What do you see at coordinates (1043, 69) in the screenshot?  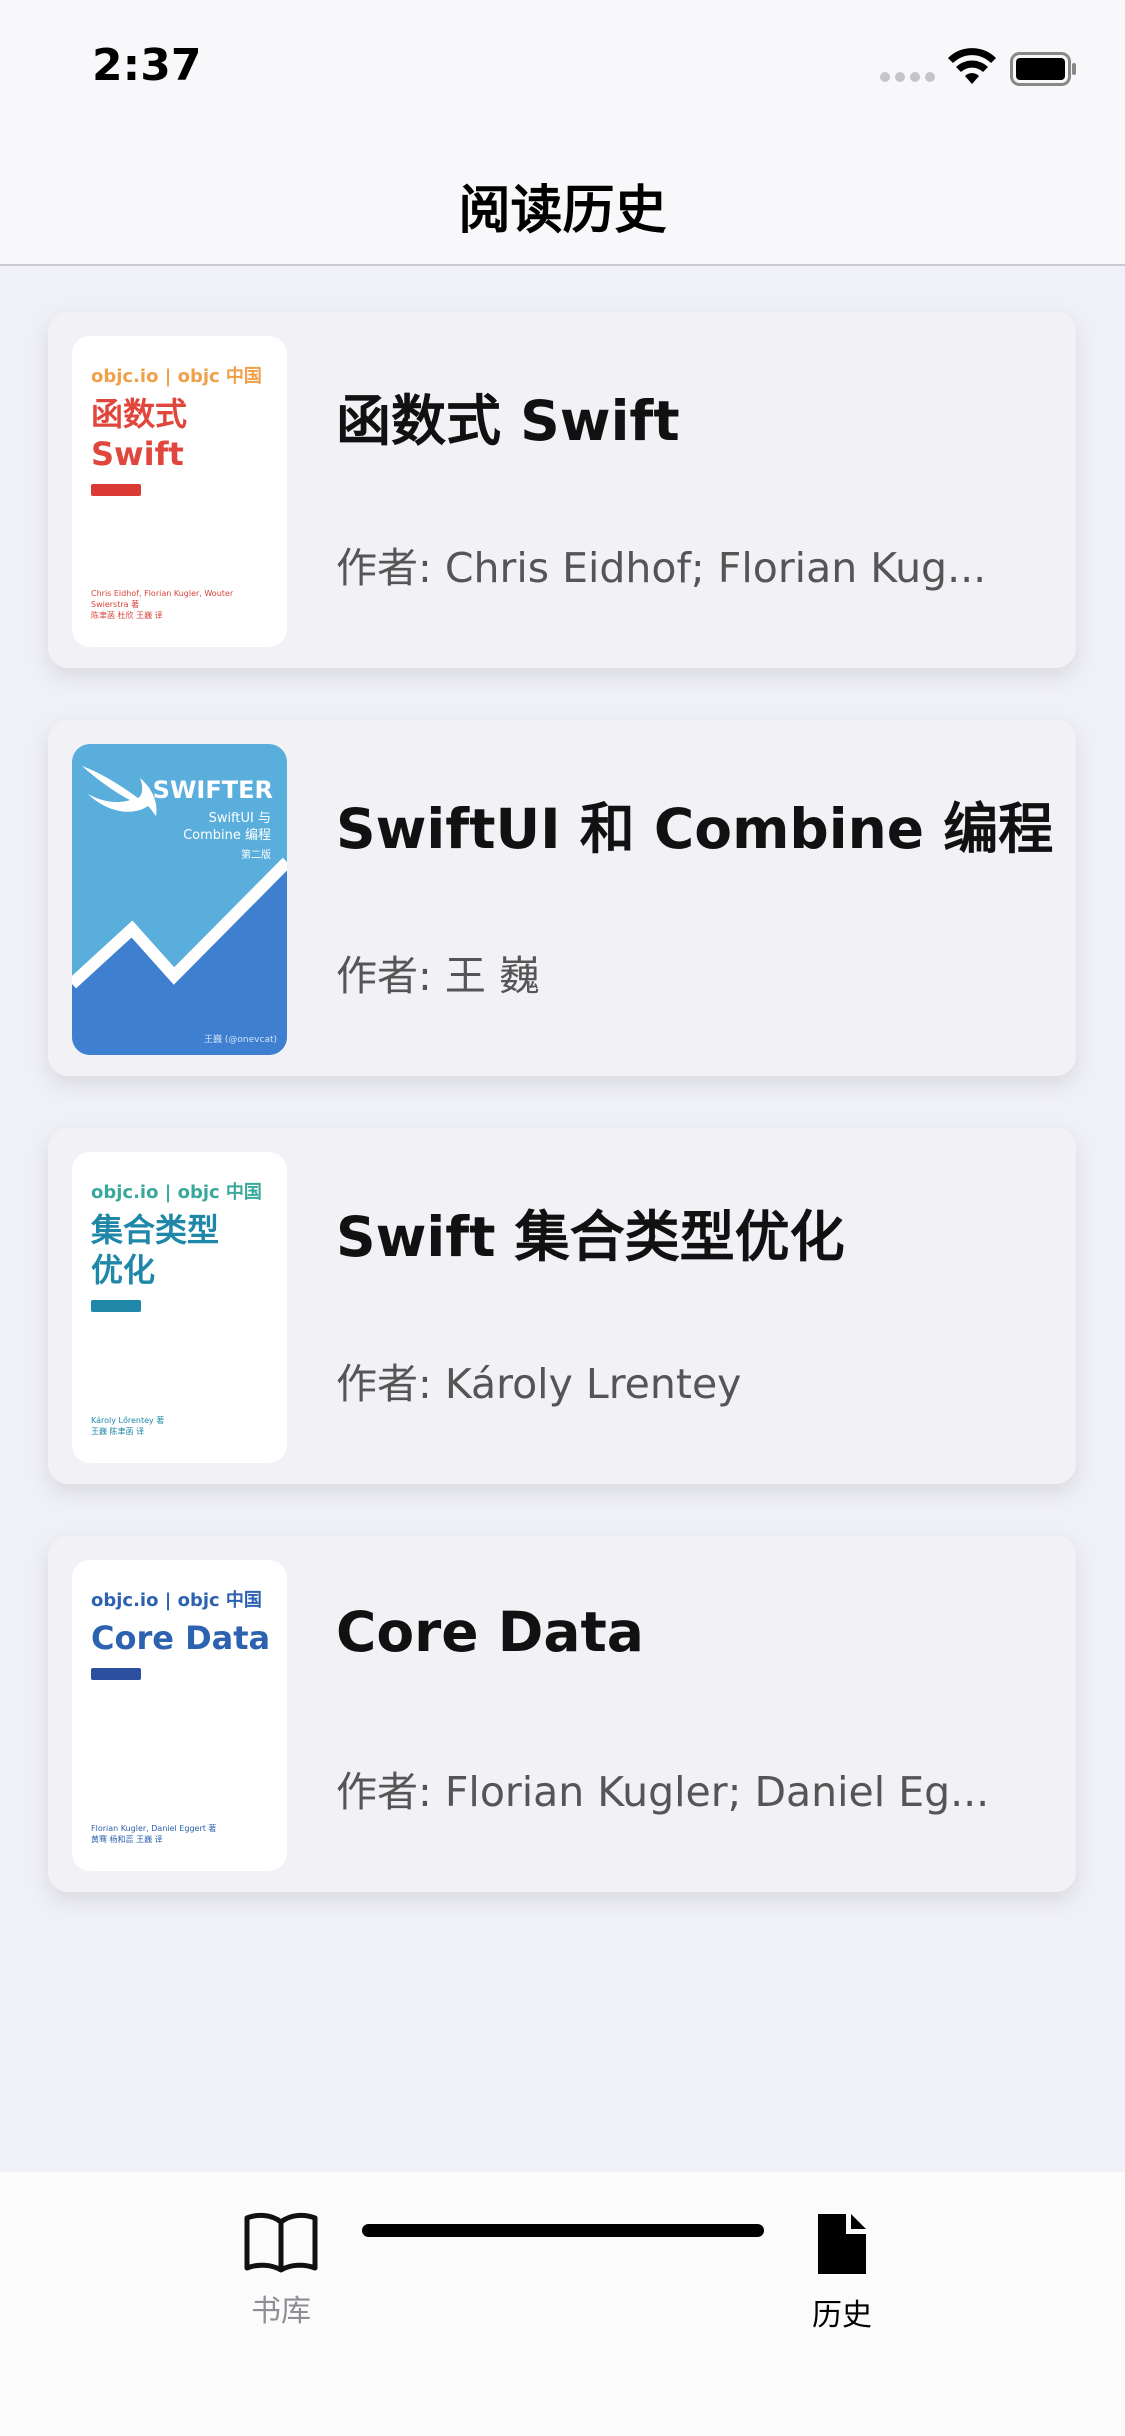 I see `battery-icon` at bounding box center [1043, 69].